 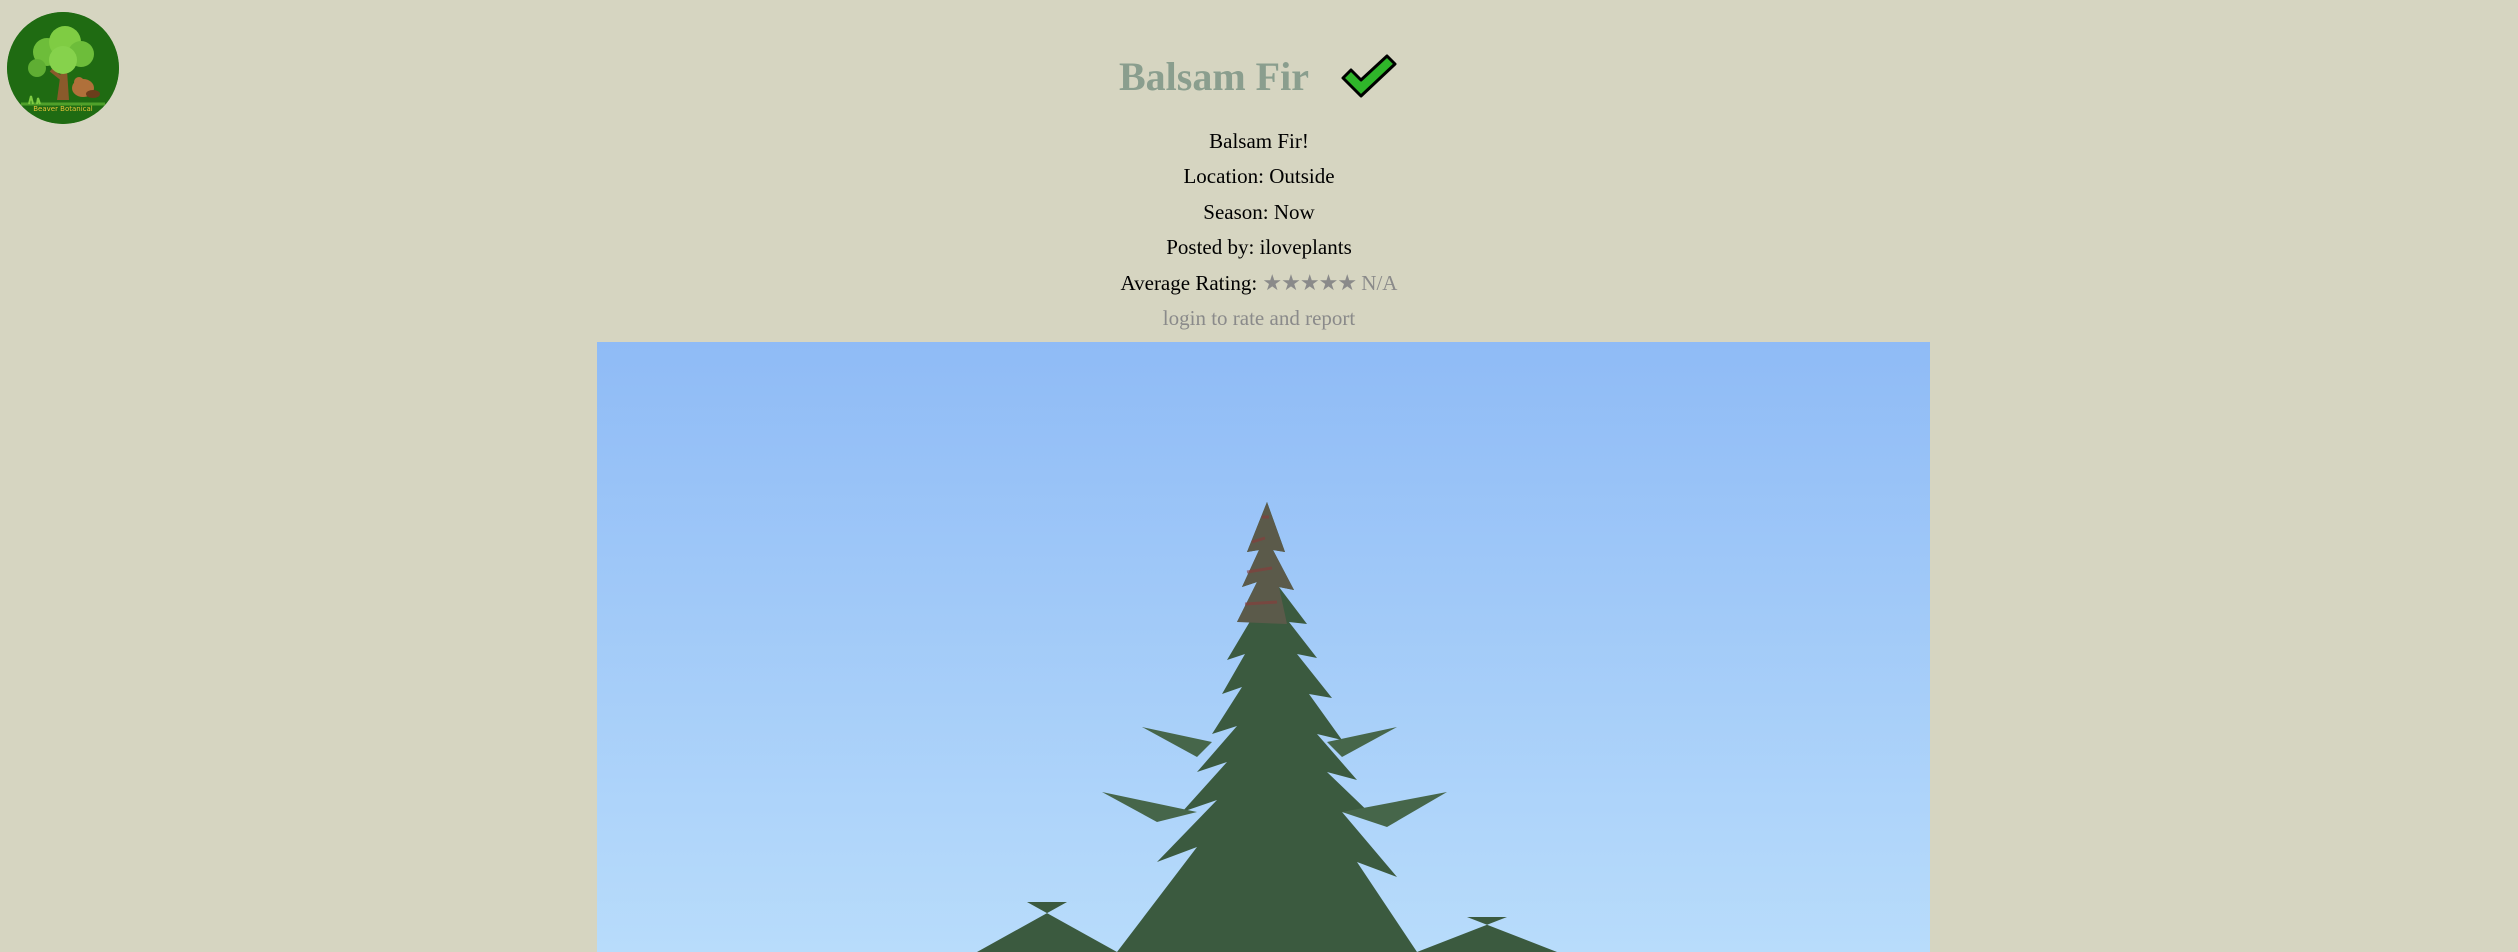 What do you see at coordinates (1379, 283) in the screenshot?
I see `rating-value: N/A` at bounding box center [1379, 283].